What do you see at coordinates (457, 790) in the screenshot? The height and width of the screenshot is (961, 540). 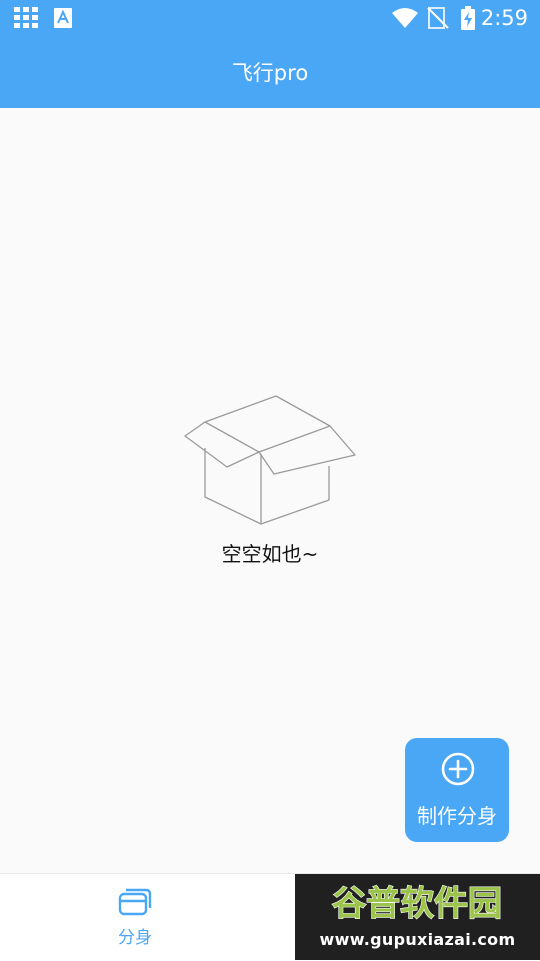 I see `create-clone-button: 制作分身` at bounding box center [457, 790].